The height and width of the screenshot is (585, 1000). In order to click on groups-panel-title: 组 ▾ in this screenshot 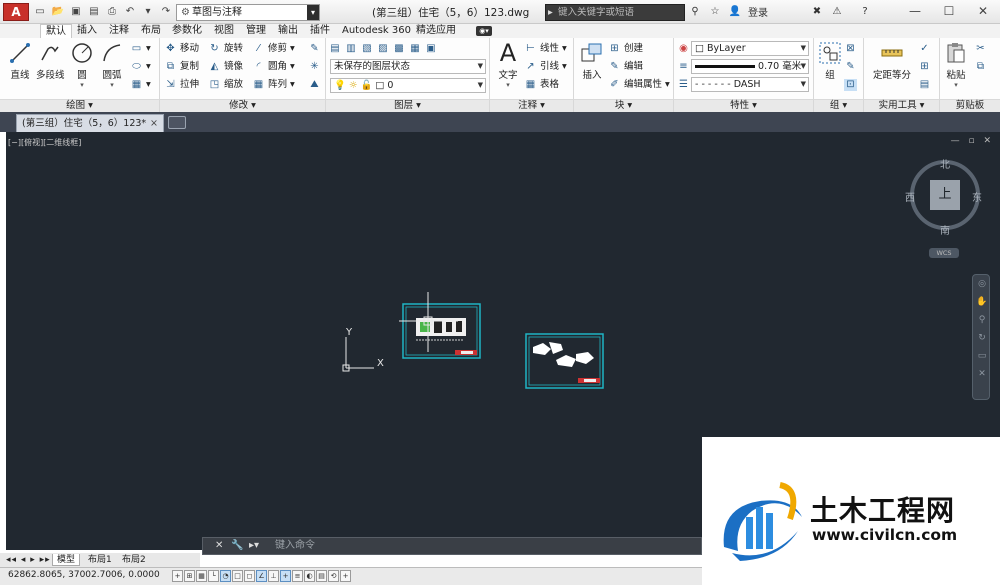, I will do `click(838, 105)`.